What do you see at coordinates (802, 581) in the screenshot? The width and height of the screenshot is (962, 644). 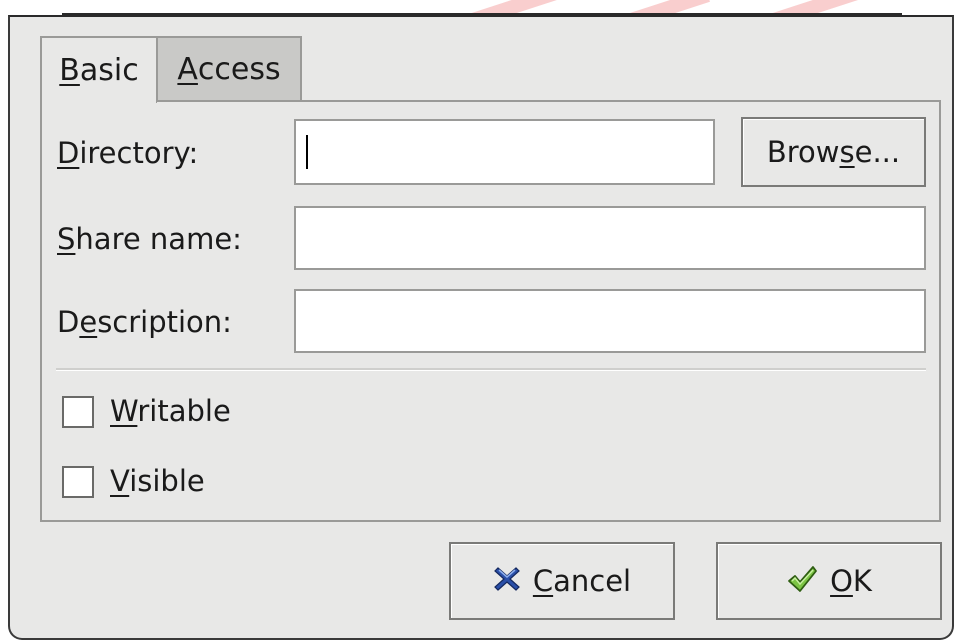 I see `checkmark-icon` at bounding box center [802, 581].